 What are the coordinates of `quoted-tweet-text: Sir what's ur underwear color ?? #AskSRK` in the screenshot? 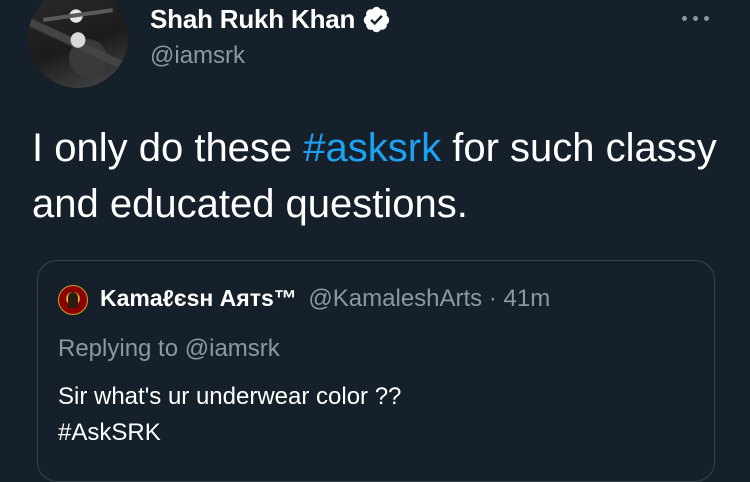 It's located at (378, 415).